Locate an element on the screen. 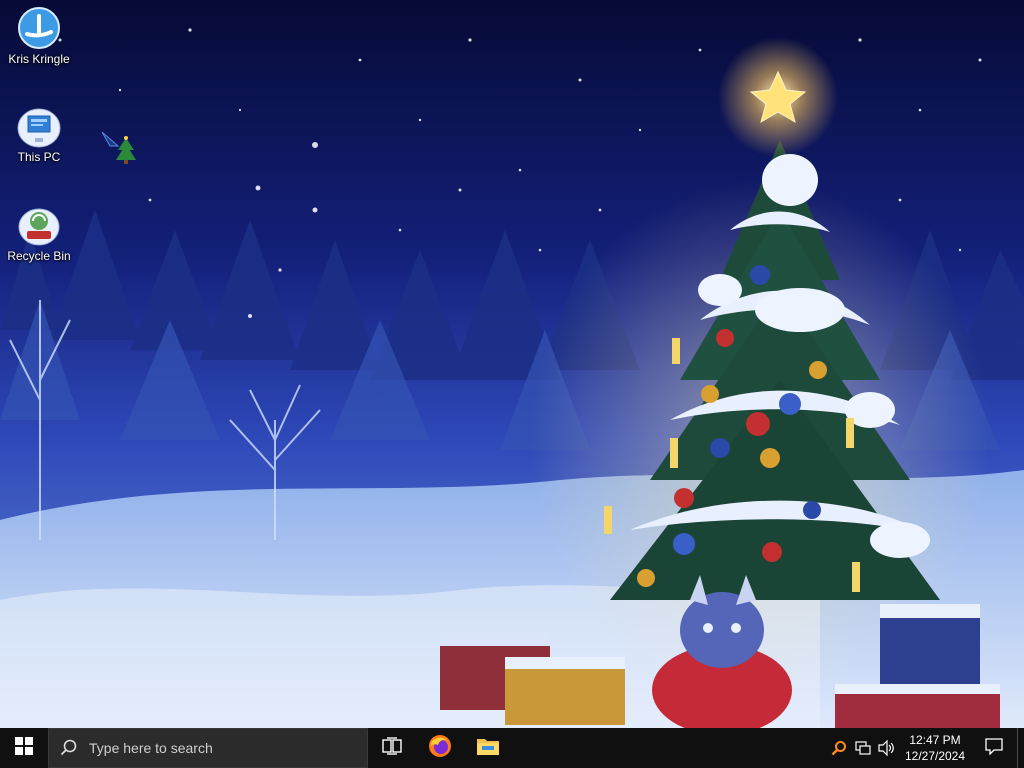  desktop-icon-kris-kringle: Kris Kringle is located at coordinates (39, 36).